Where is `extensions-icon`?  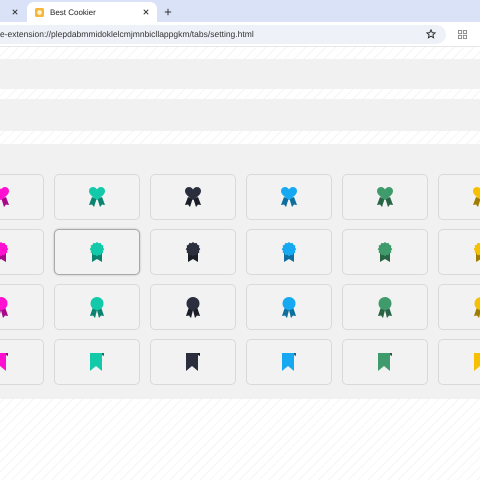 extensions-icon is located at coordinates (462, 34).